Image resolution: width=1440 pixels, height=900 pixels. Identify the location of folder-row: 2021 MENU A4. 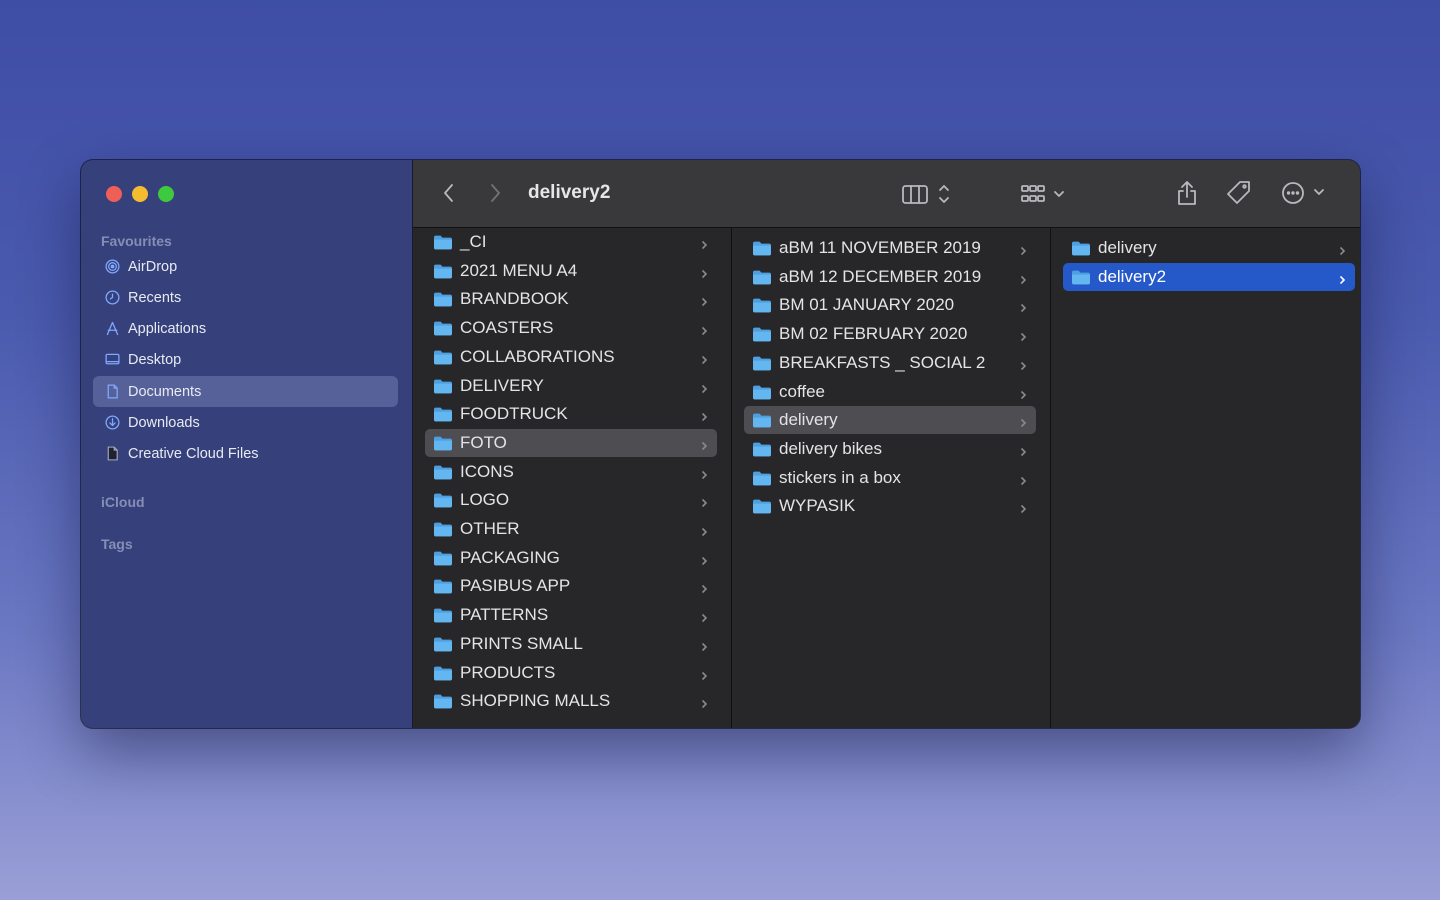
(571, 271).